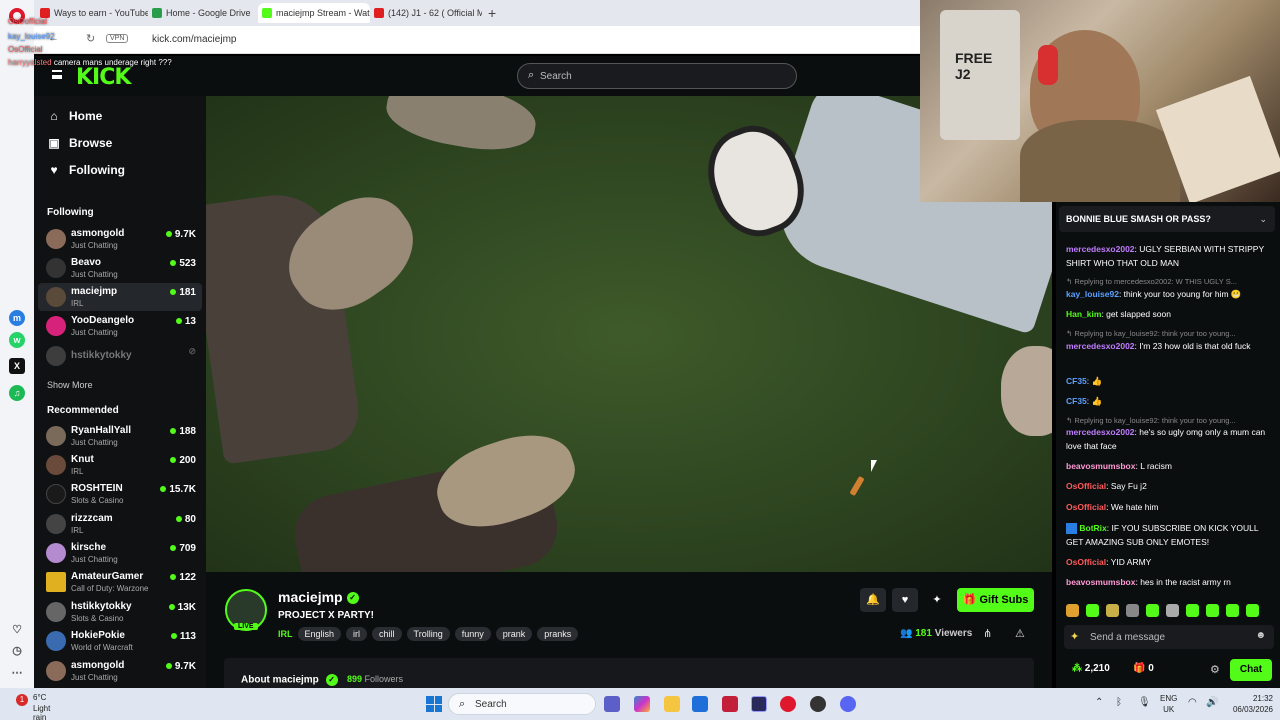  I want to click on tag: funny, so click(472, 634).